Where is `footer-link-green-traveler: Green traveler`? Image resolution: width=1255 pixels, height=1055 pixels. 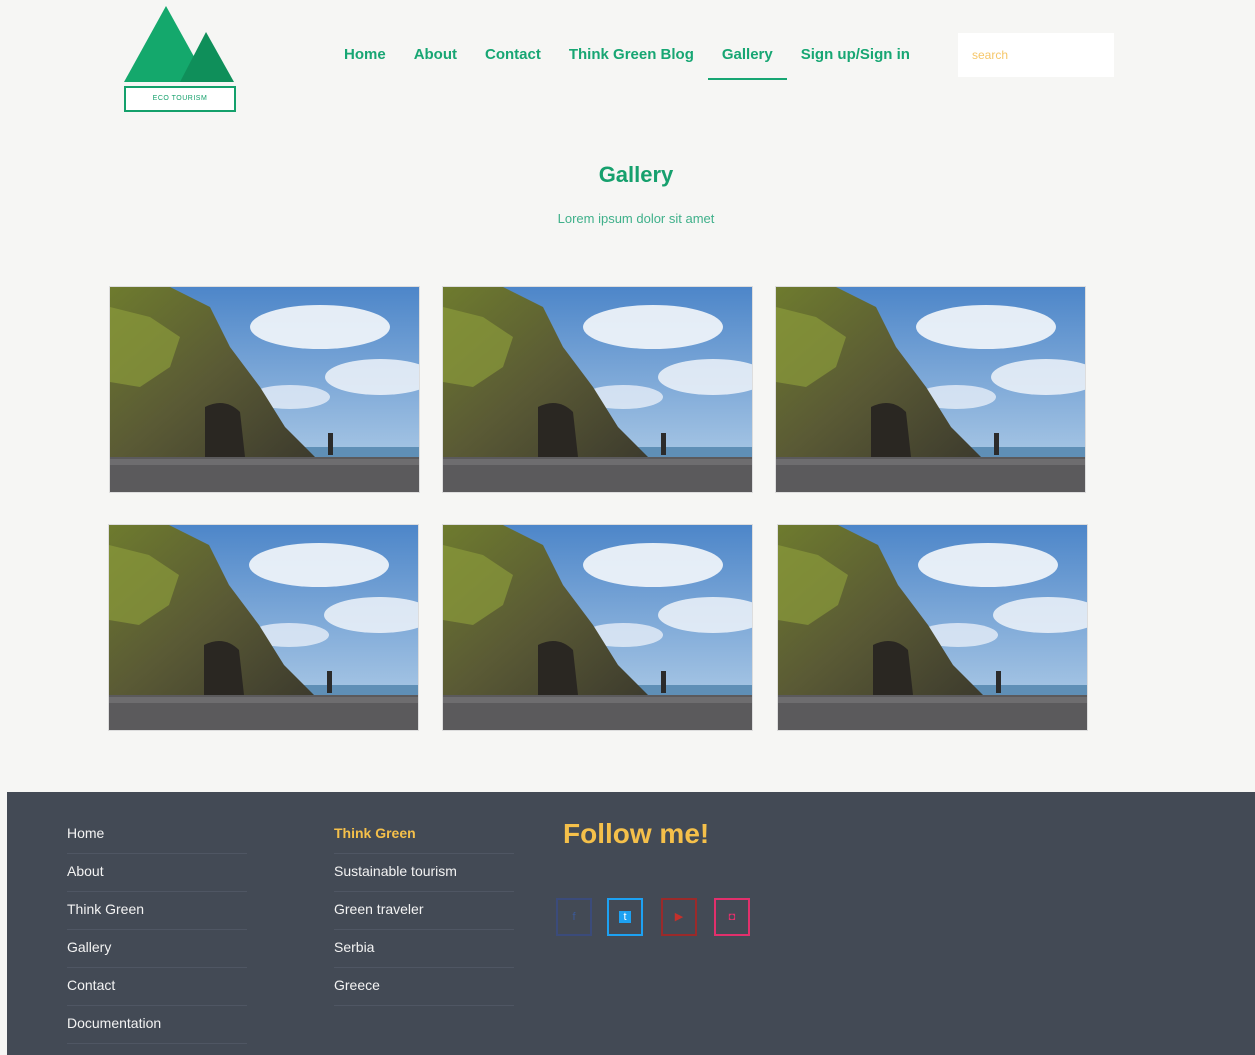 footer-link-green-traveler: Green traveler is located at coordinates (424, 911).